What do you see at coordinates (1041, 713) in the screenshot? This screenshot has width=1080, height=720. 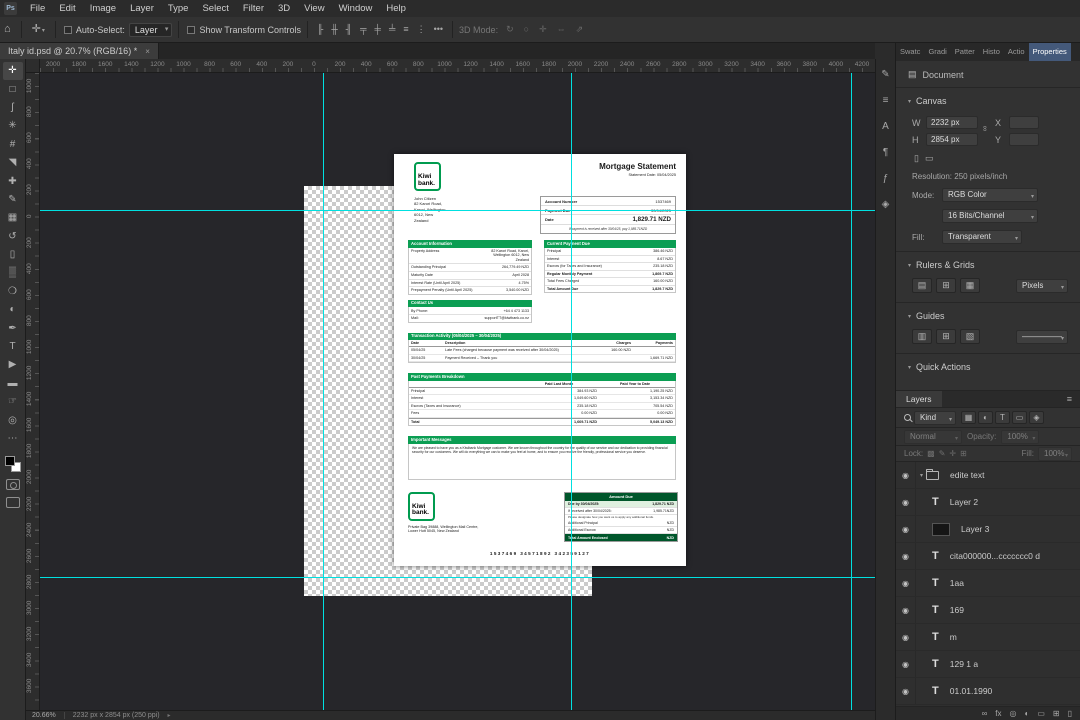 I see `new-group-icon: ▭` at bounding box center [1041, 713].